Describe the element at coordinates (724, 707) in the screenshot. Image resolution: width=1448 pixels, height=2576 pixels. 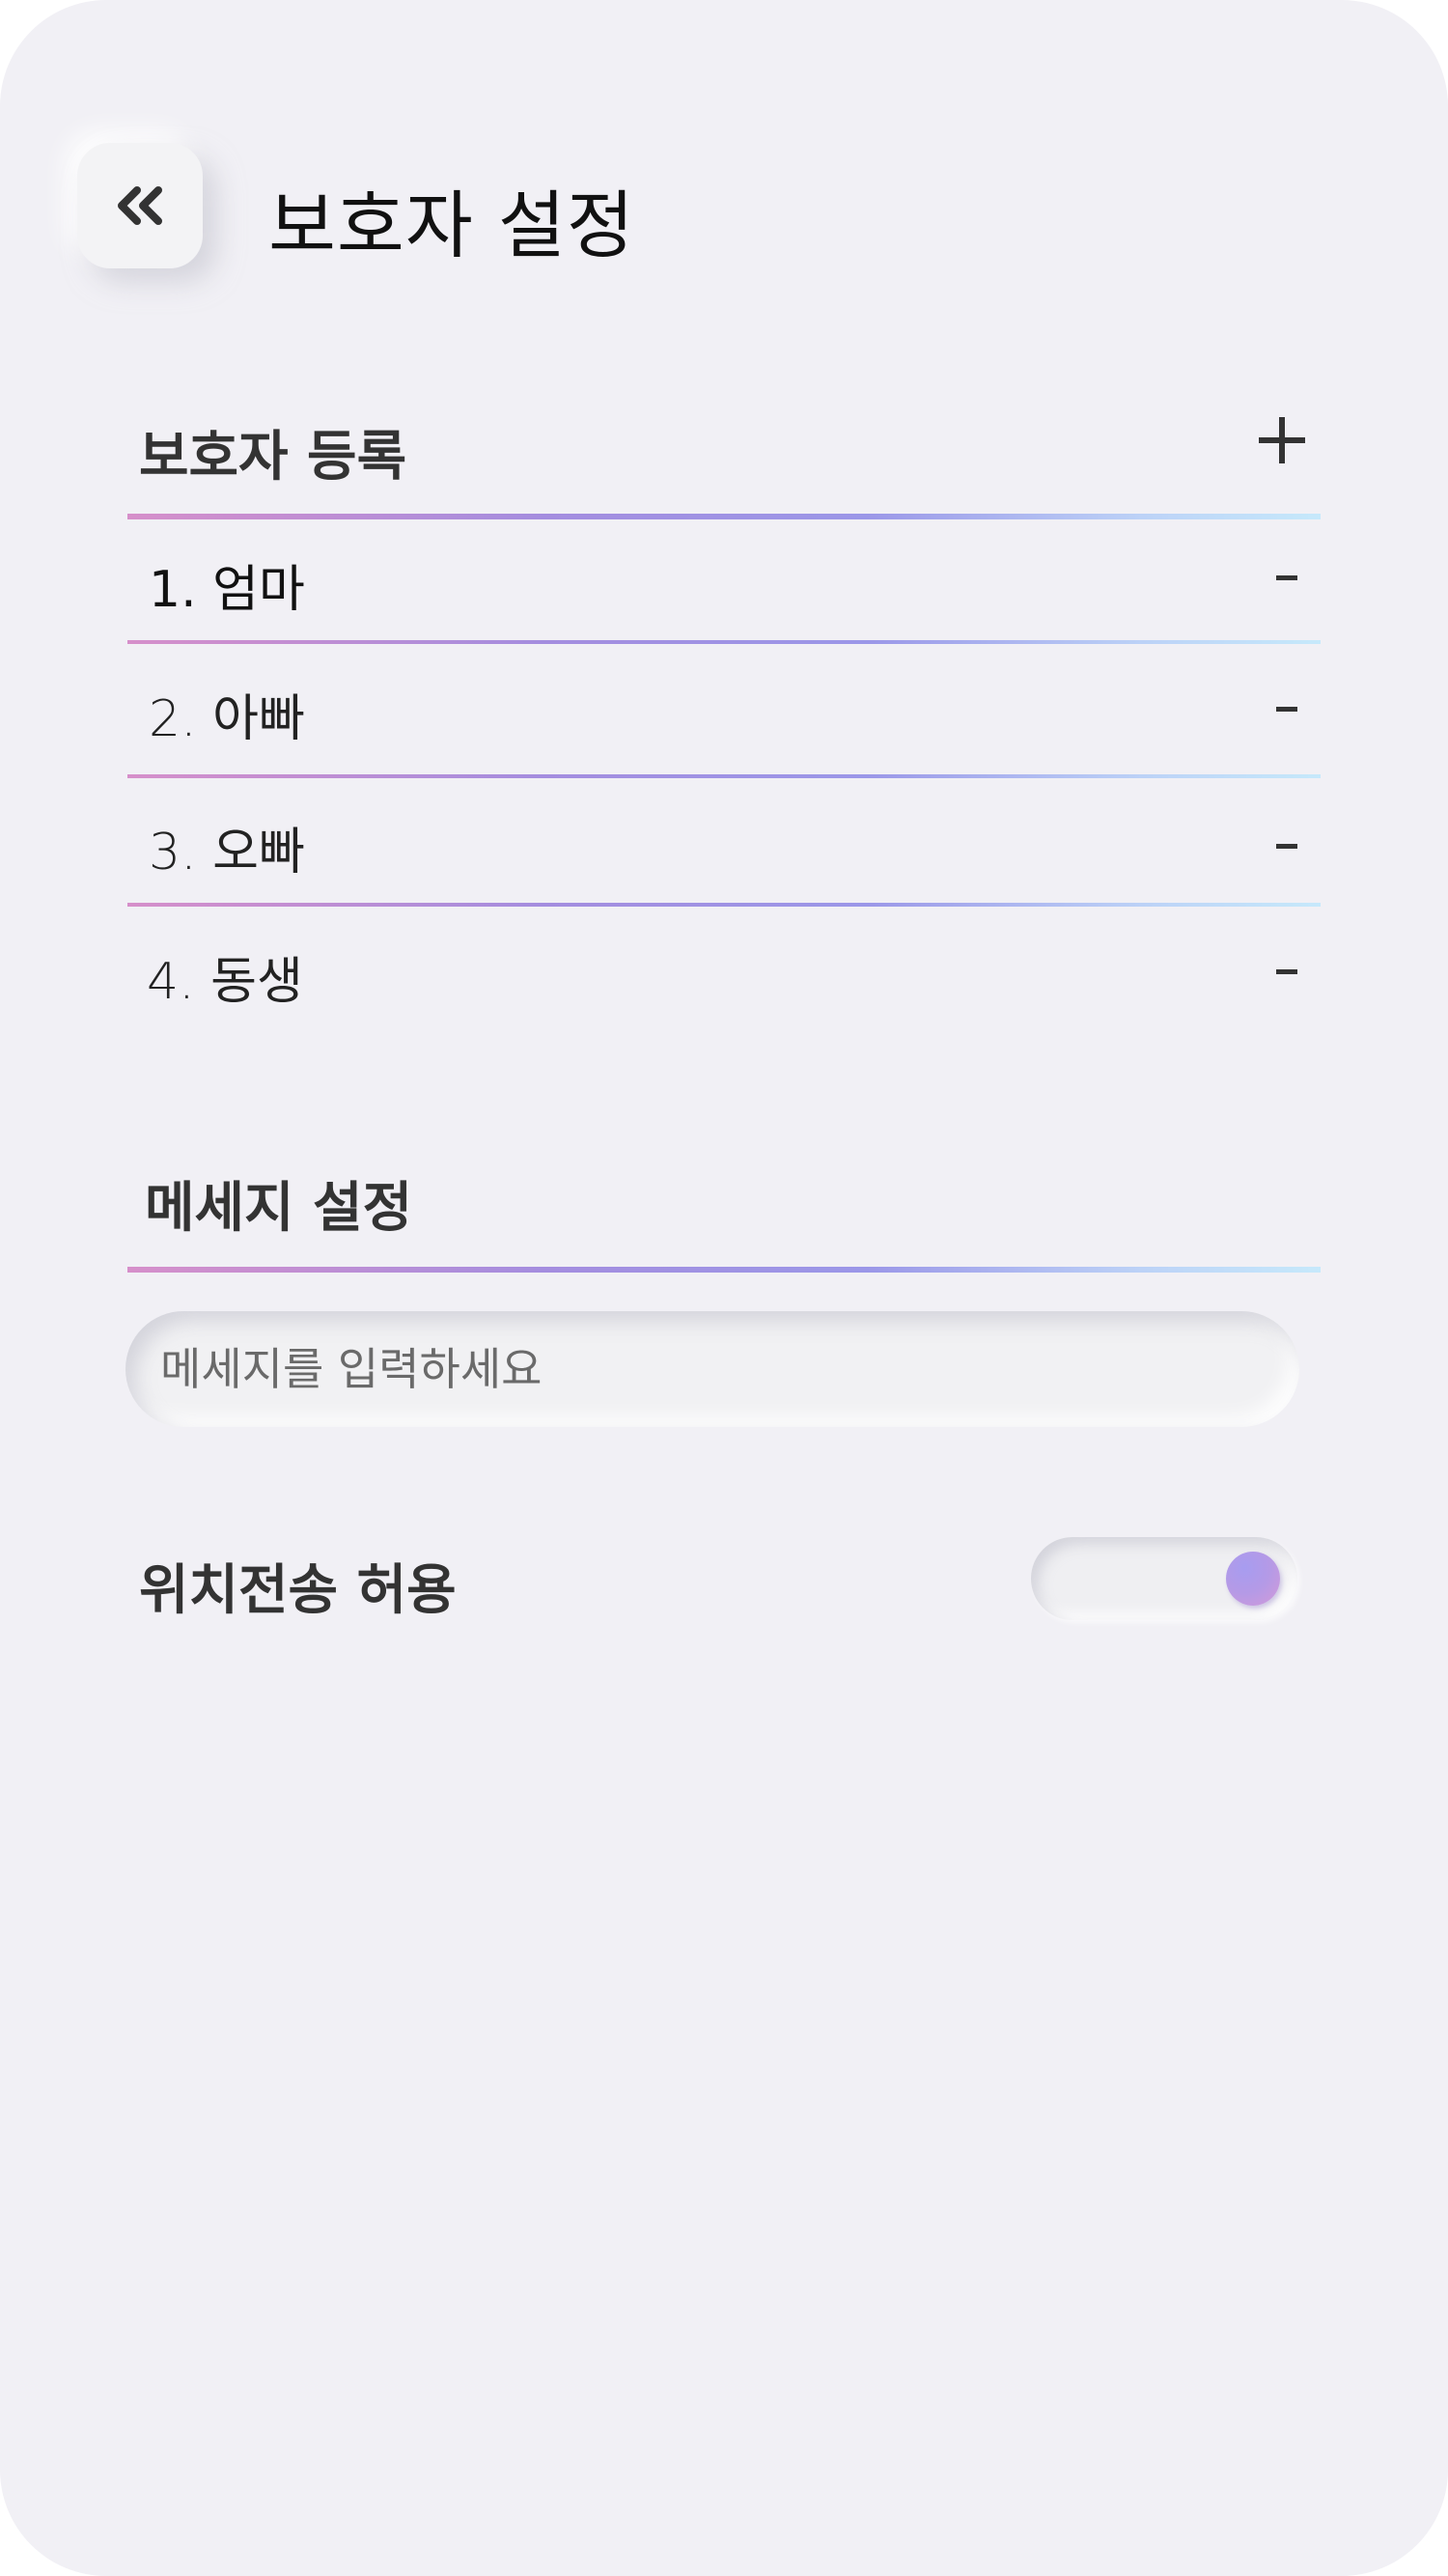
I see `guardian-row: 2. 아빠` at that location.